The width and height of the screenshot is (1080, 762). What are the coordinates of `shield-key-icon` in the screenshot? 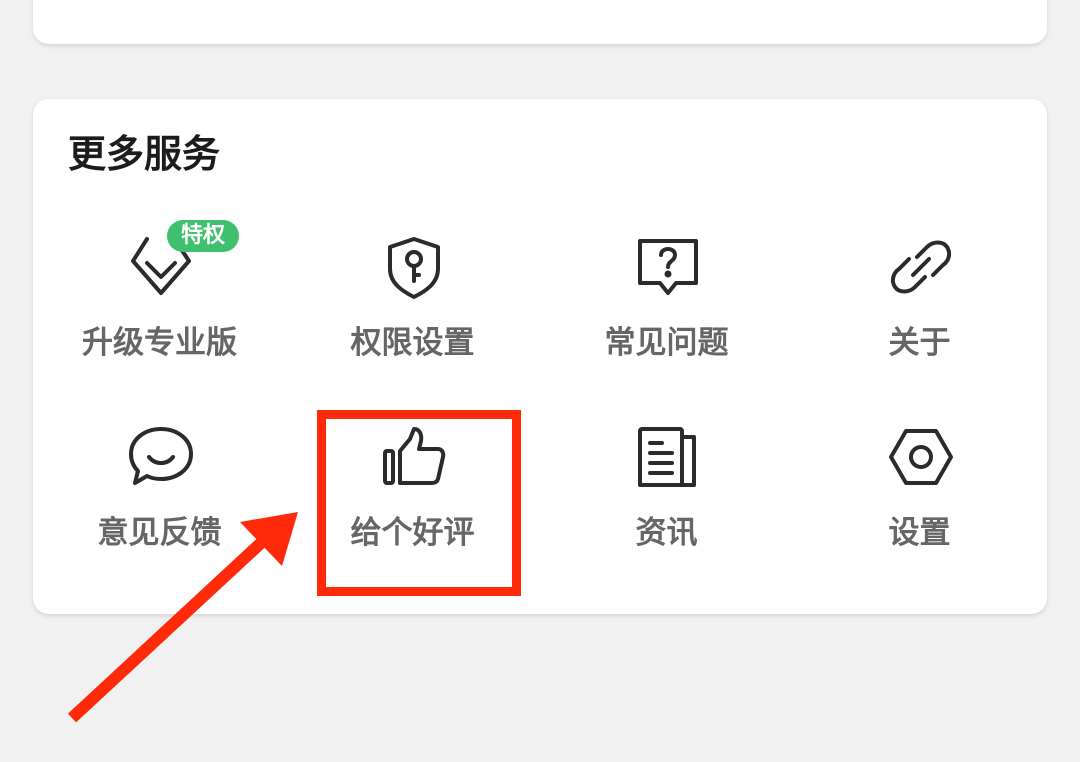 It's located at (414, 267).